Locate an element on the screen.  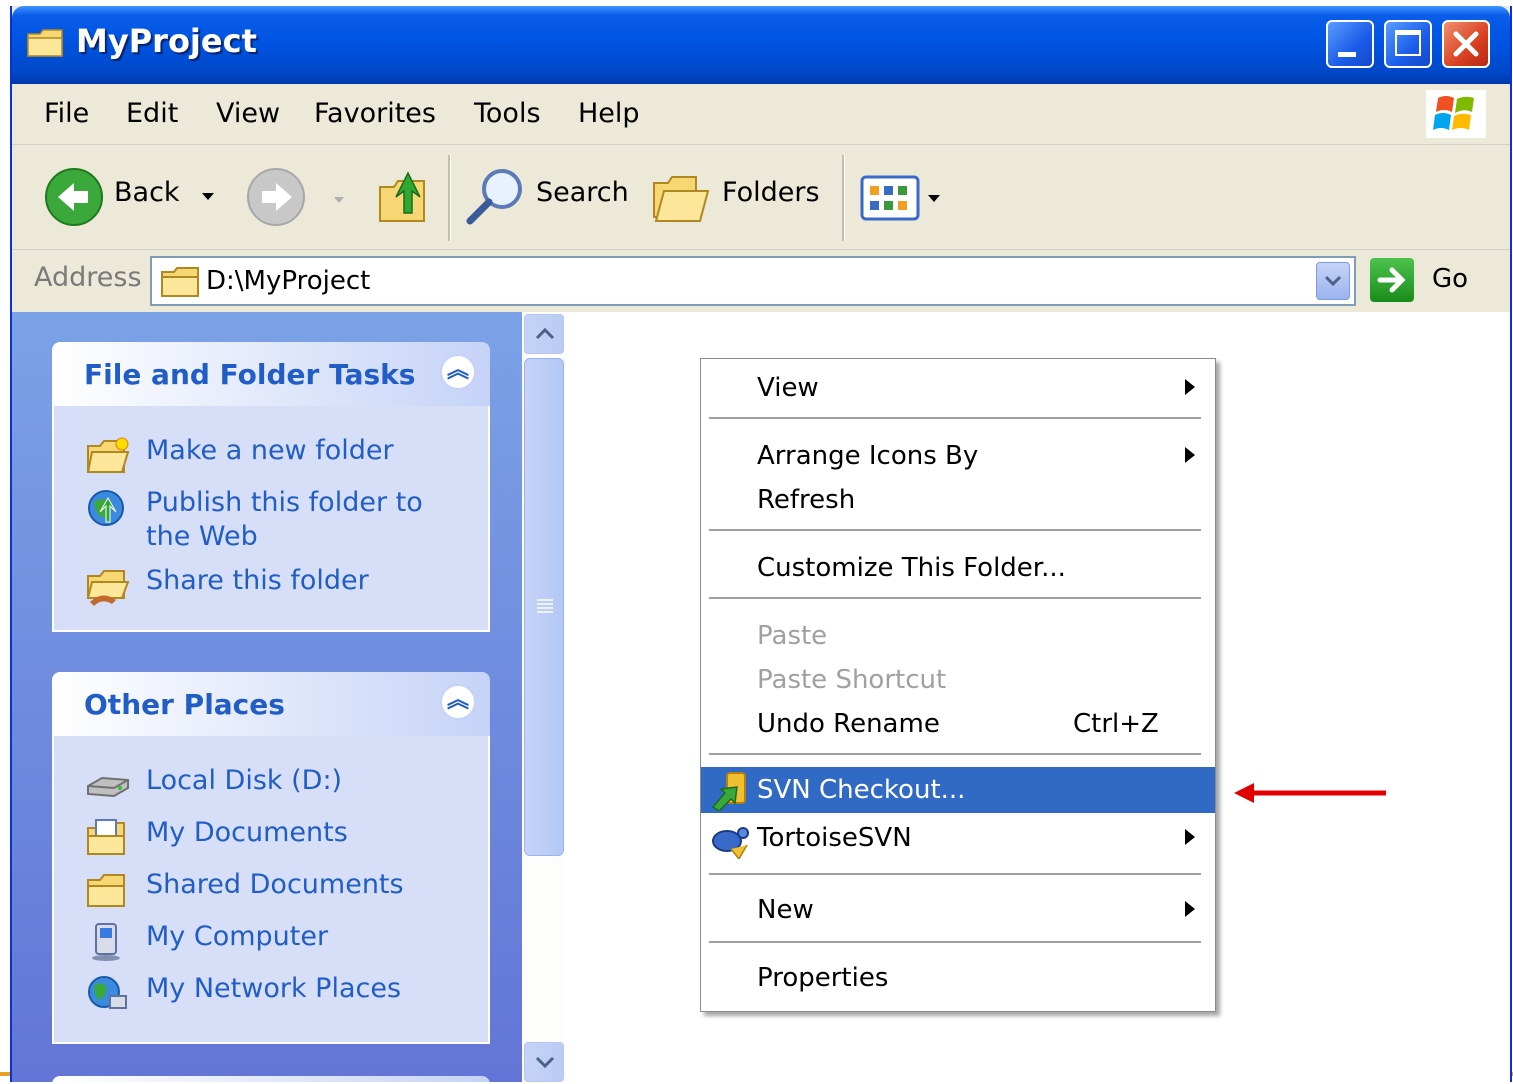
address-bar: Address D:\MyProject Go is located at coordinates (761, 281).